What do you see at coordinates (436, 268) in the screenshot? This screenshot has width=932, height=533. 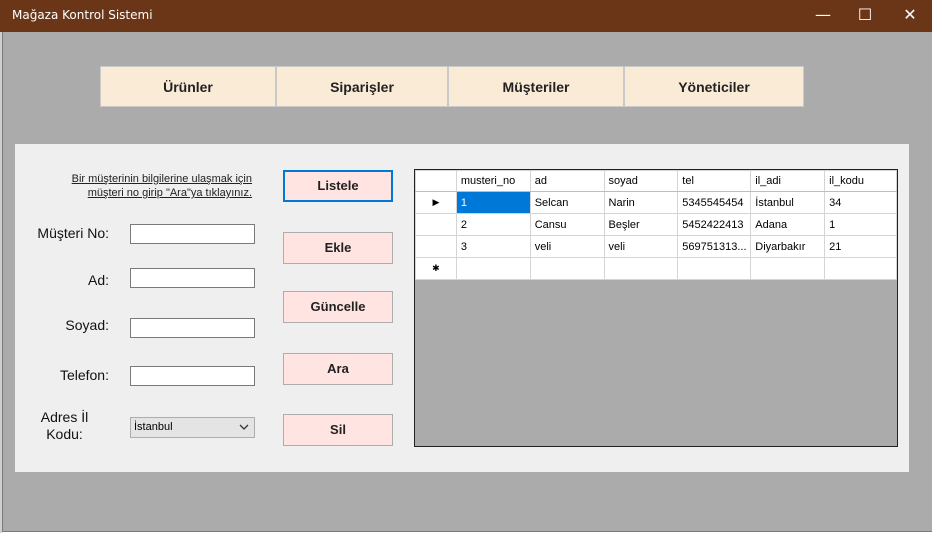 I see `new-row-asterisk-icon: ✱` at bounding box center [436, 268].